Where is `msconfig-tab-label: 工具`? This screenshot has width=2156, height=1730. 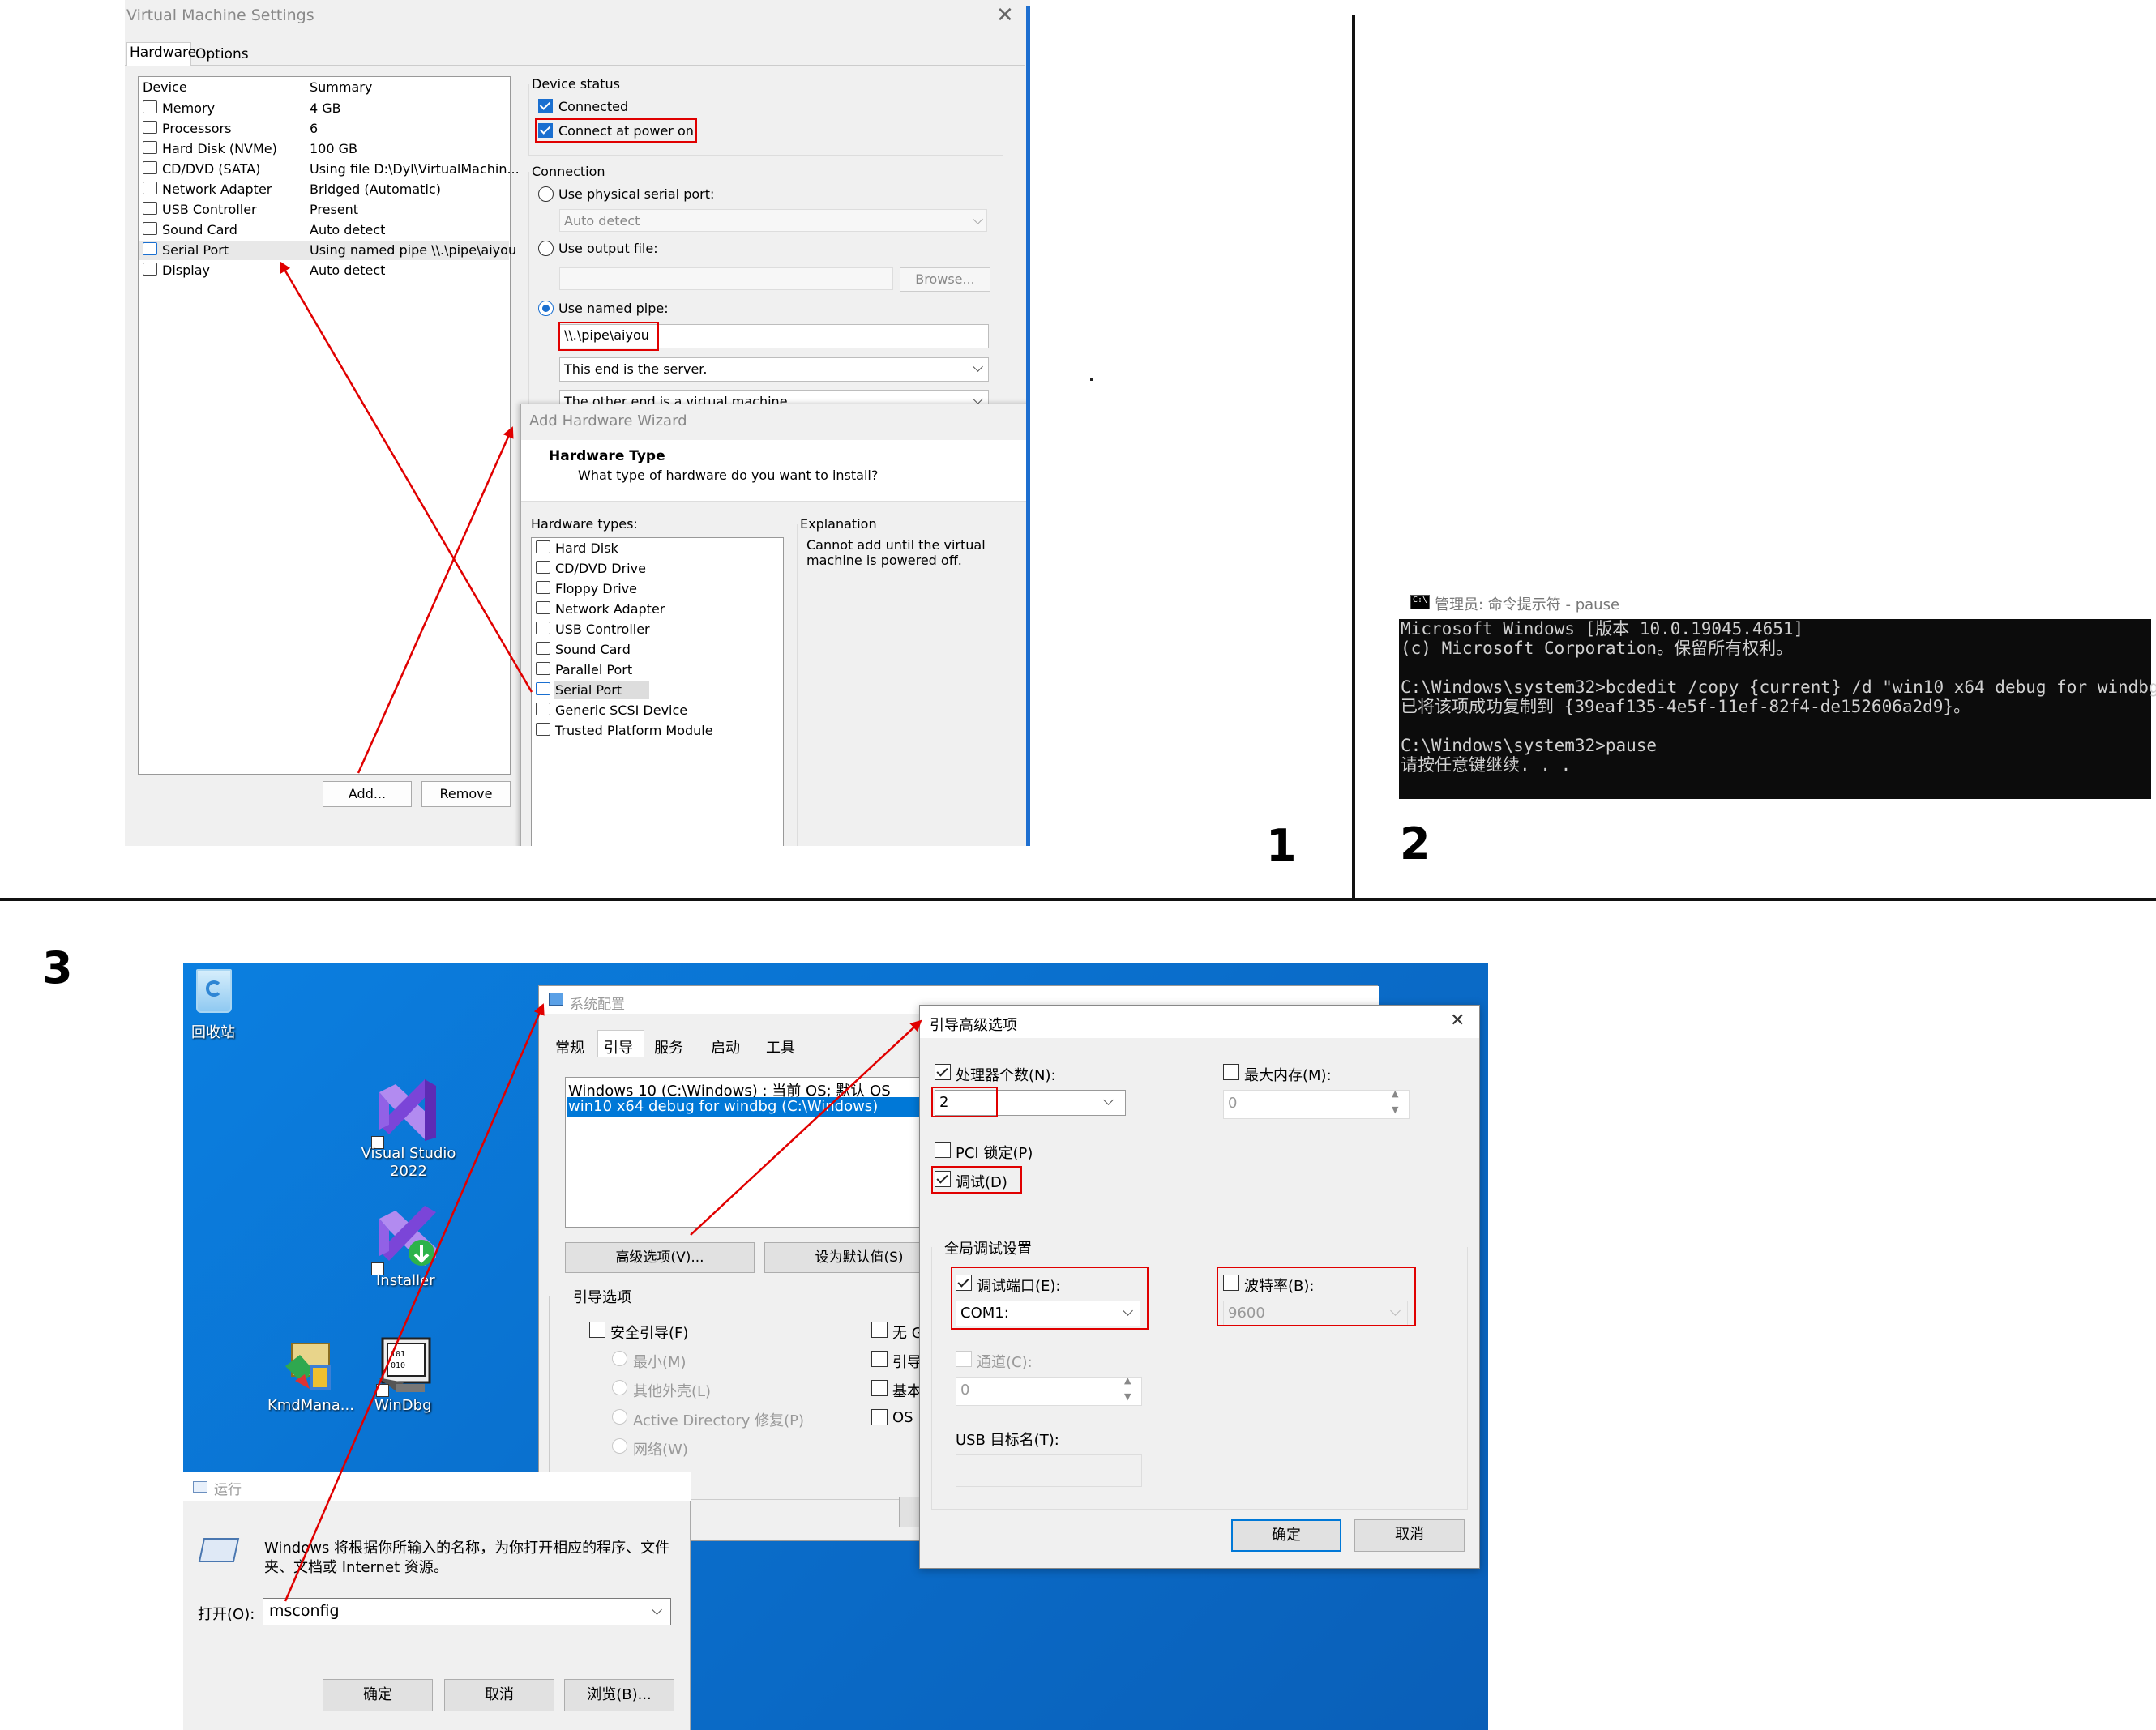
msconfig-tab-label: 工具 is located at coordinates (780, 1048).